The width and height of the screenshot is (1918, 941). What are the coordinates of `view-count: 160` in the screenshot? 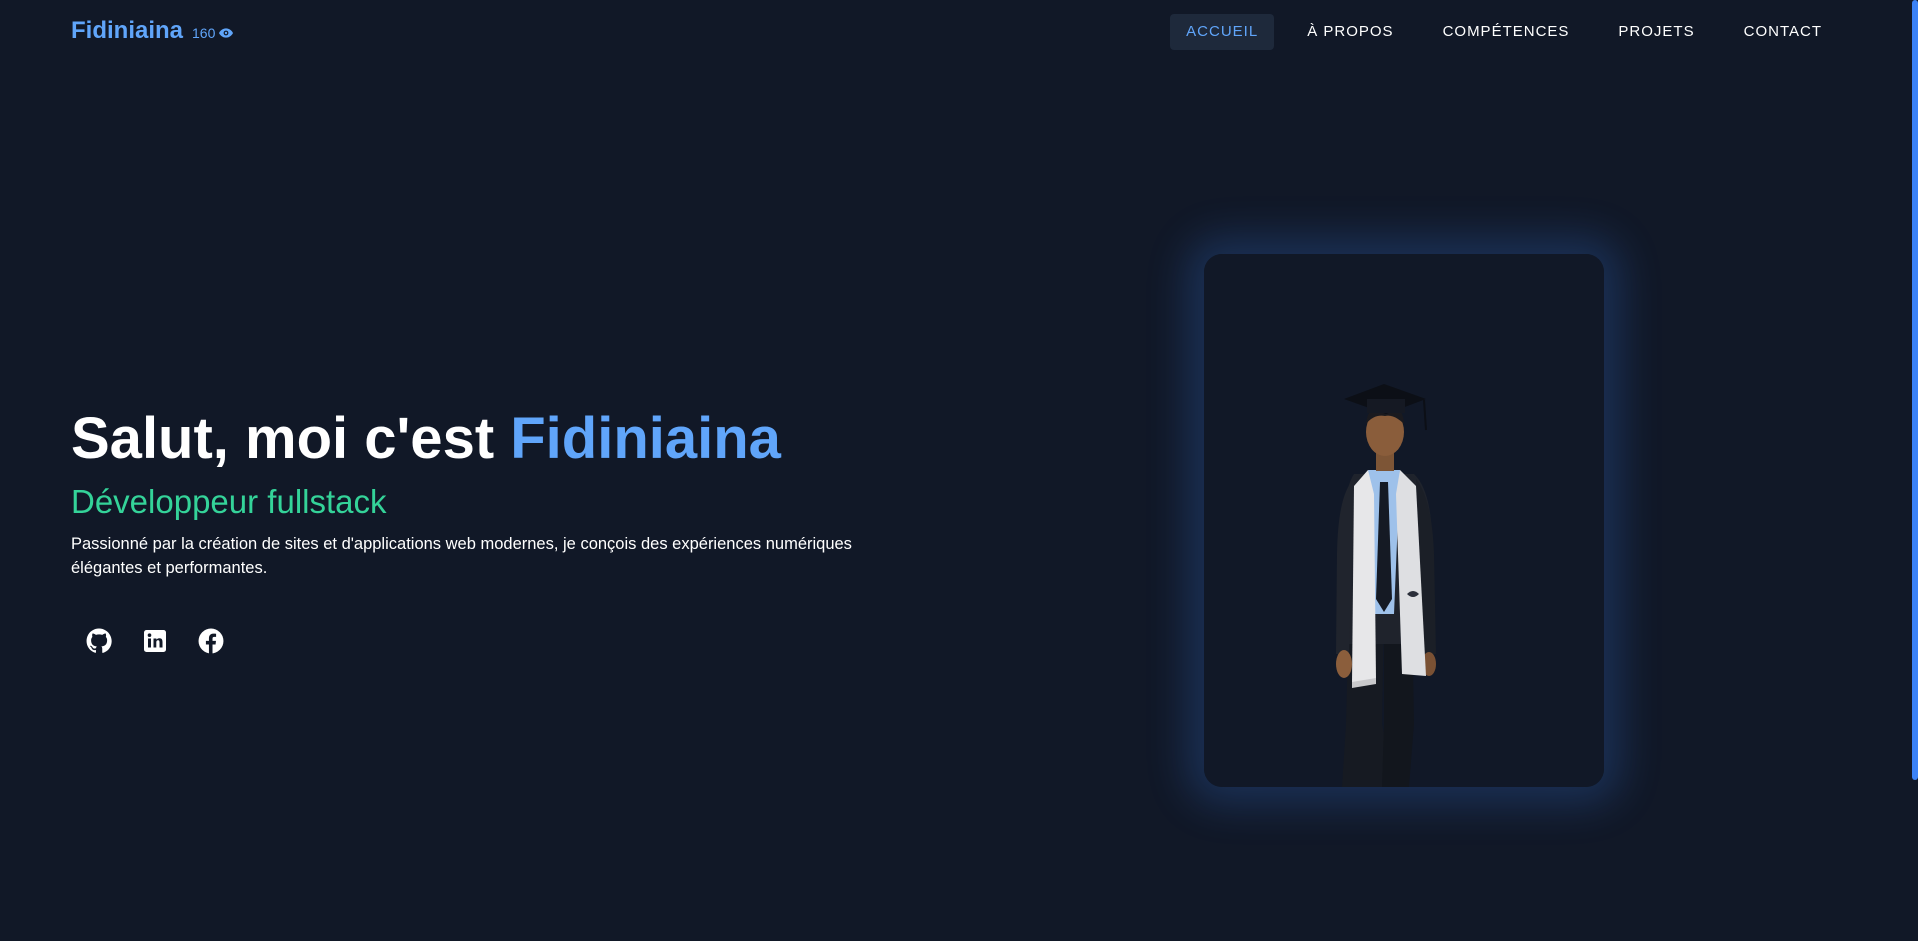 It's located at (204, 33).